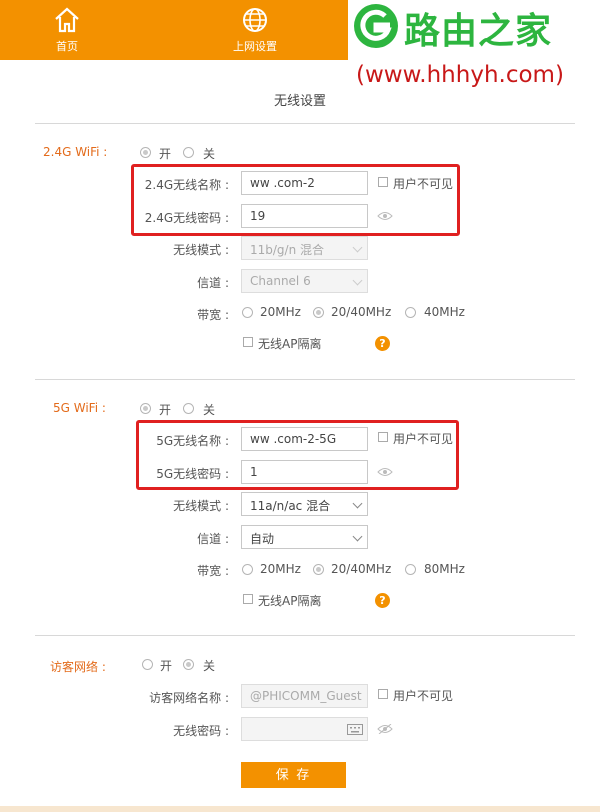  I want to click on wifi5-highlight-box, so click(297, 455).